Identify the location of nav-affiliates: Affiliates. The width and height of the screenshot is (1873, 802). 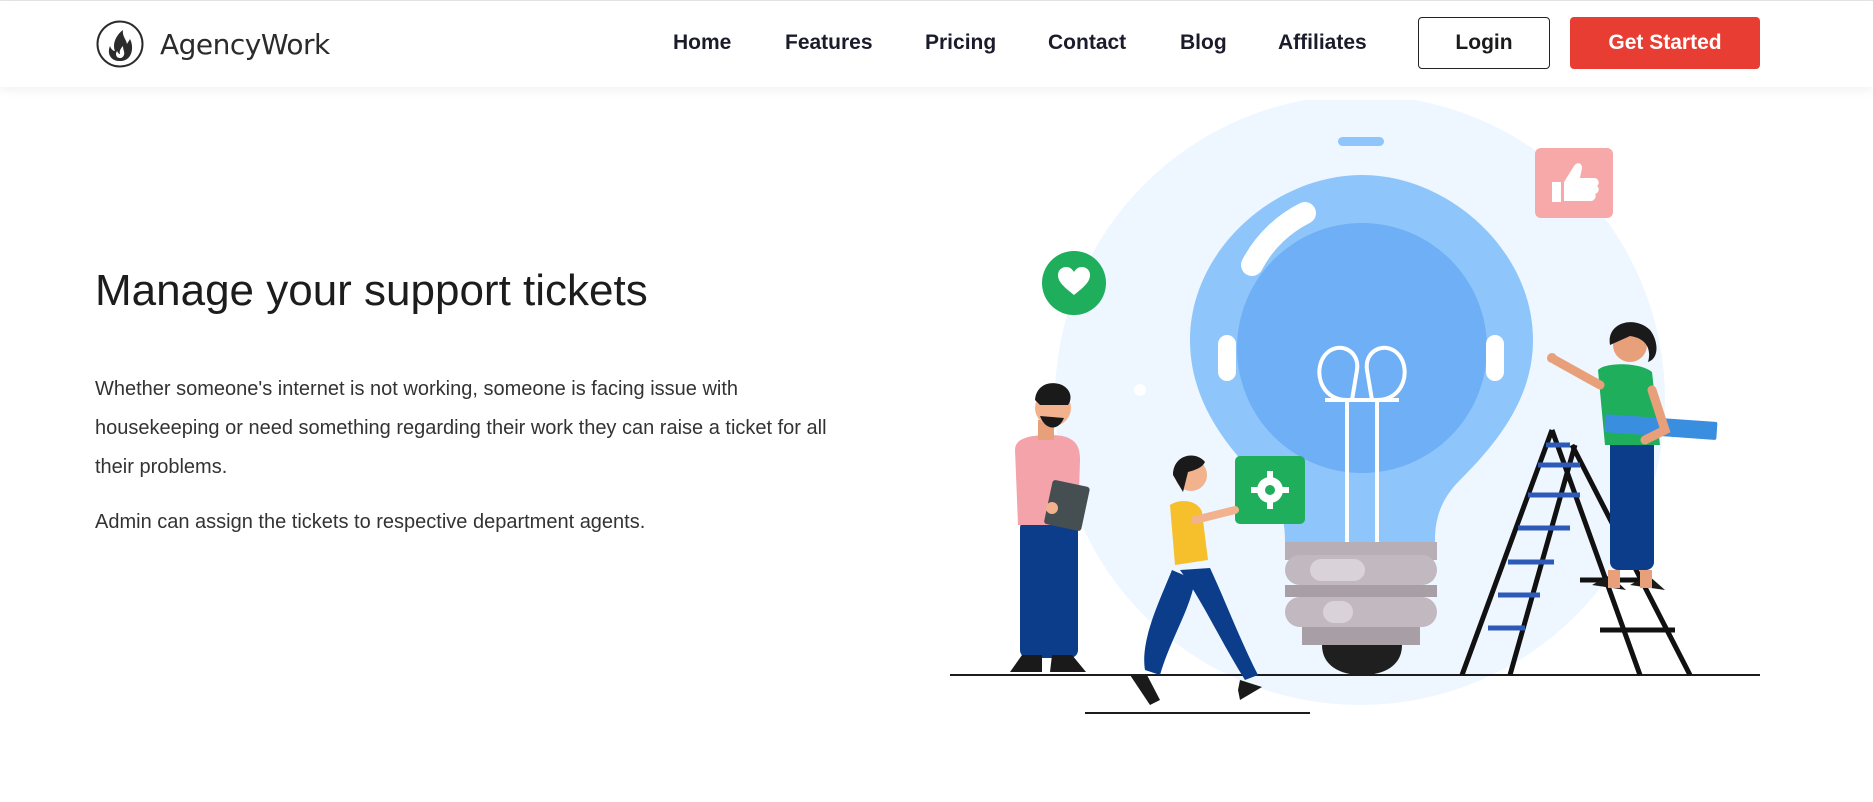
(1322, 43).